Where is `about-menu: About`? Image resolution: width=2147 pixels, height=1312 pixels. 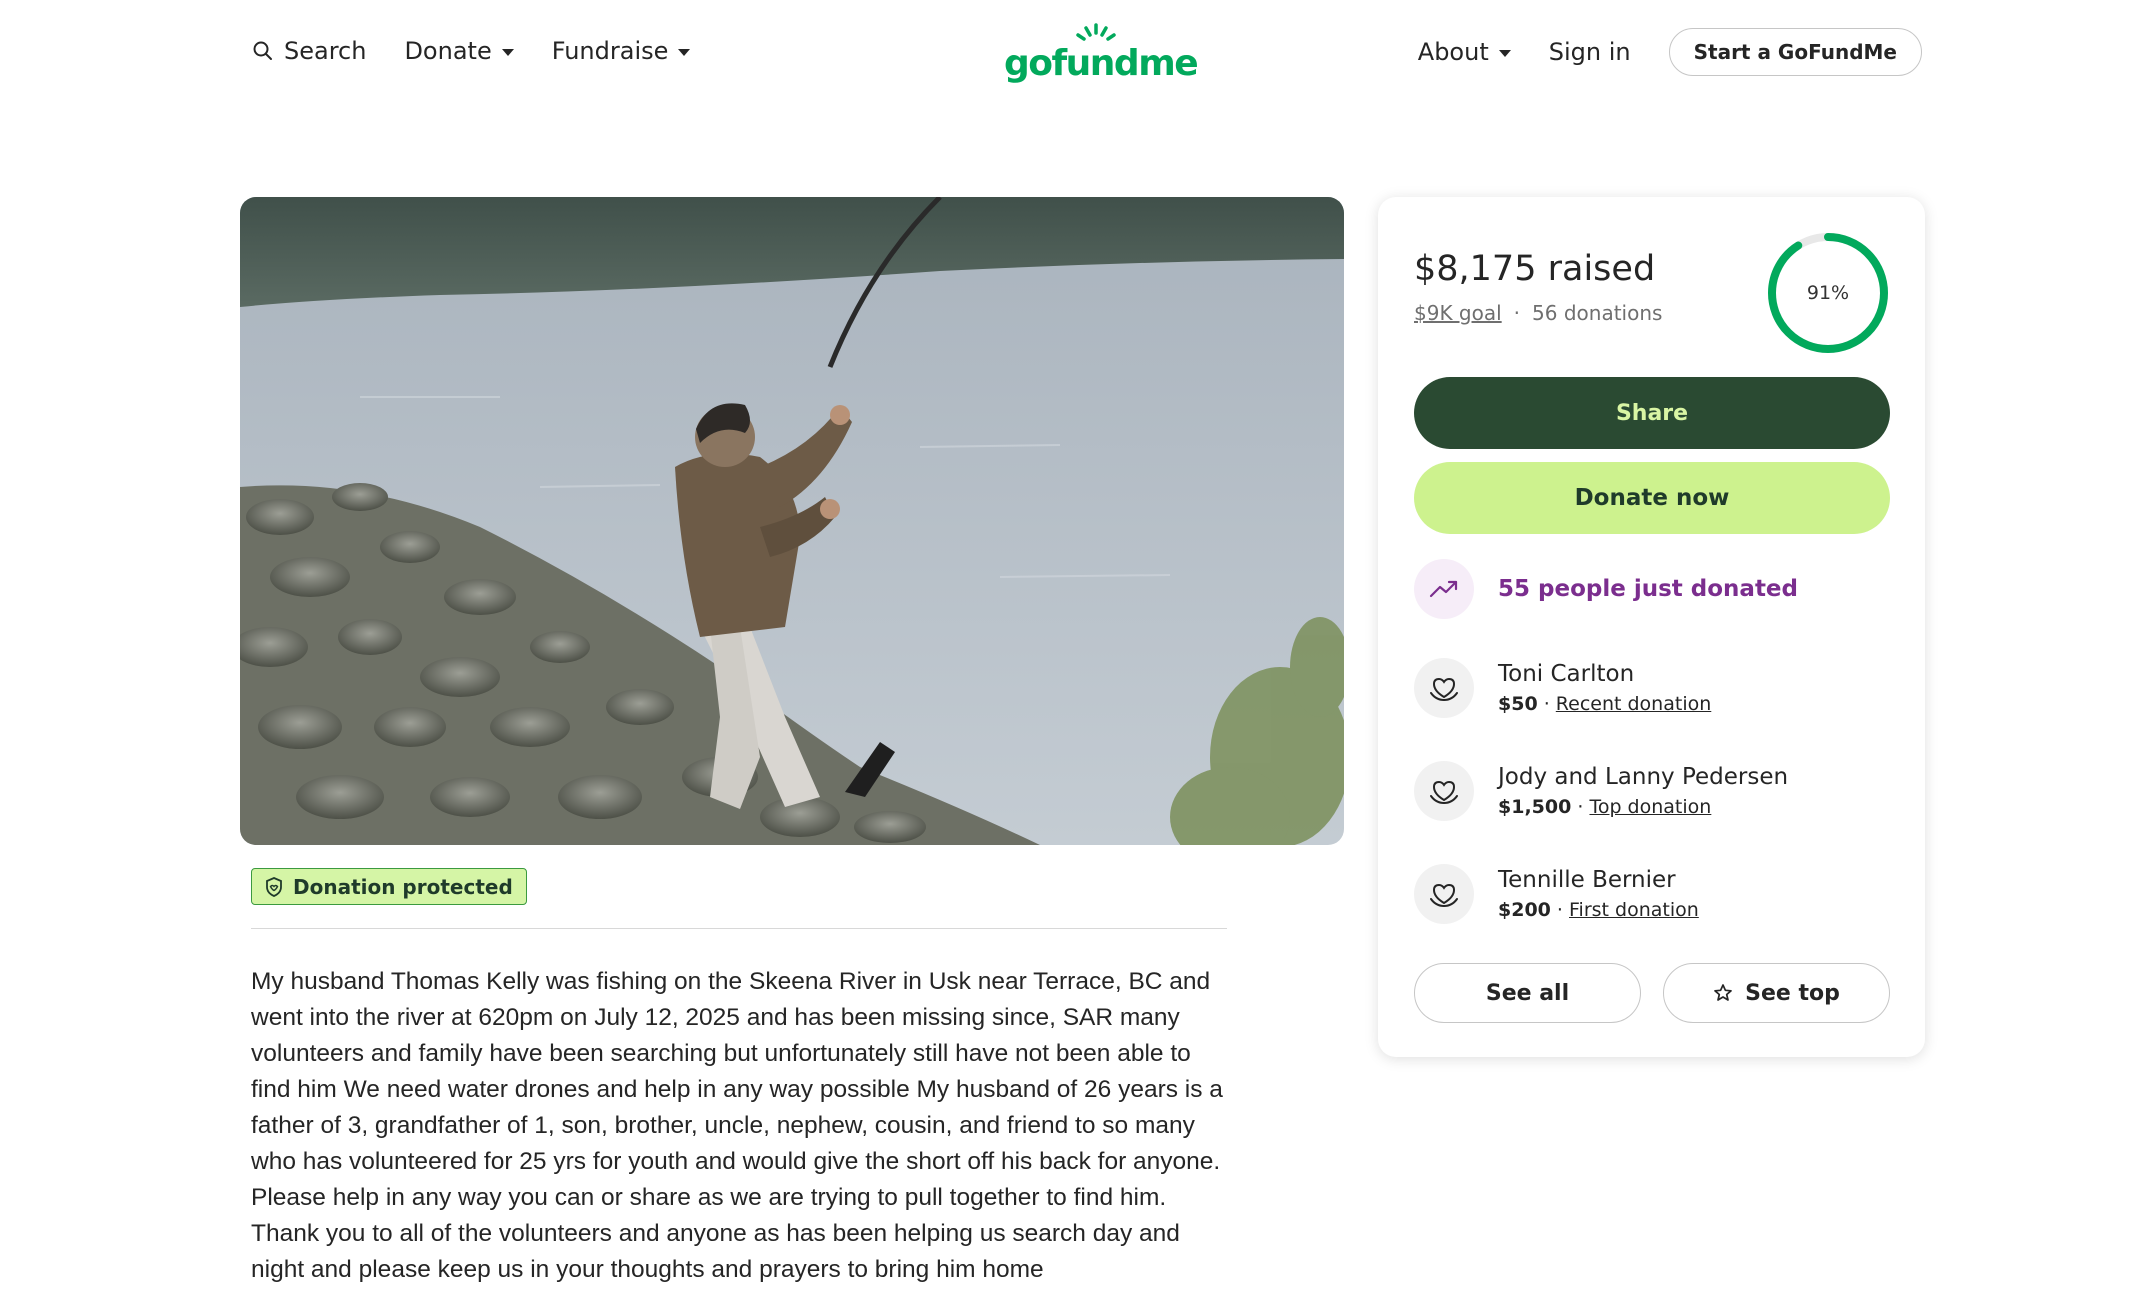 about-menu: About is located at coordinates (1464, 52).